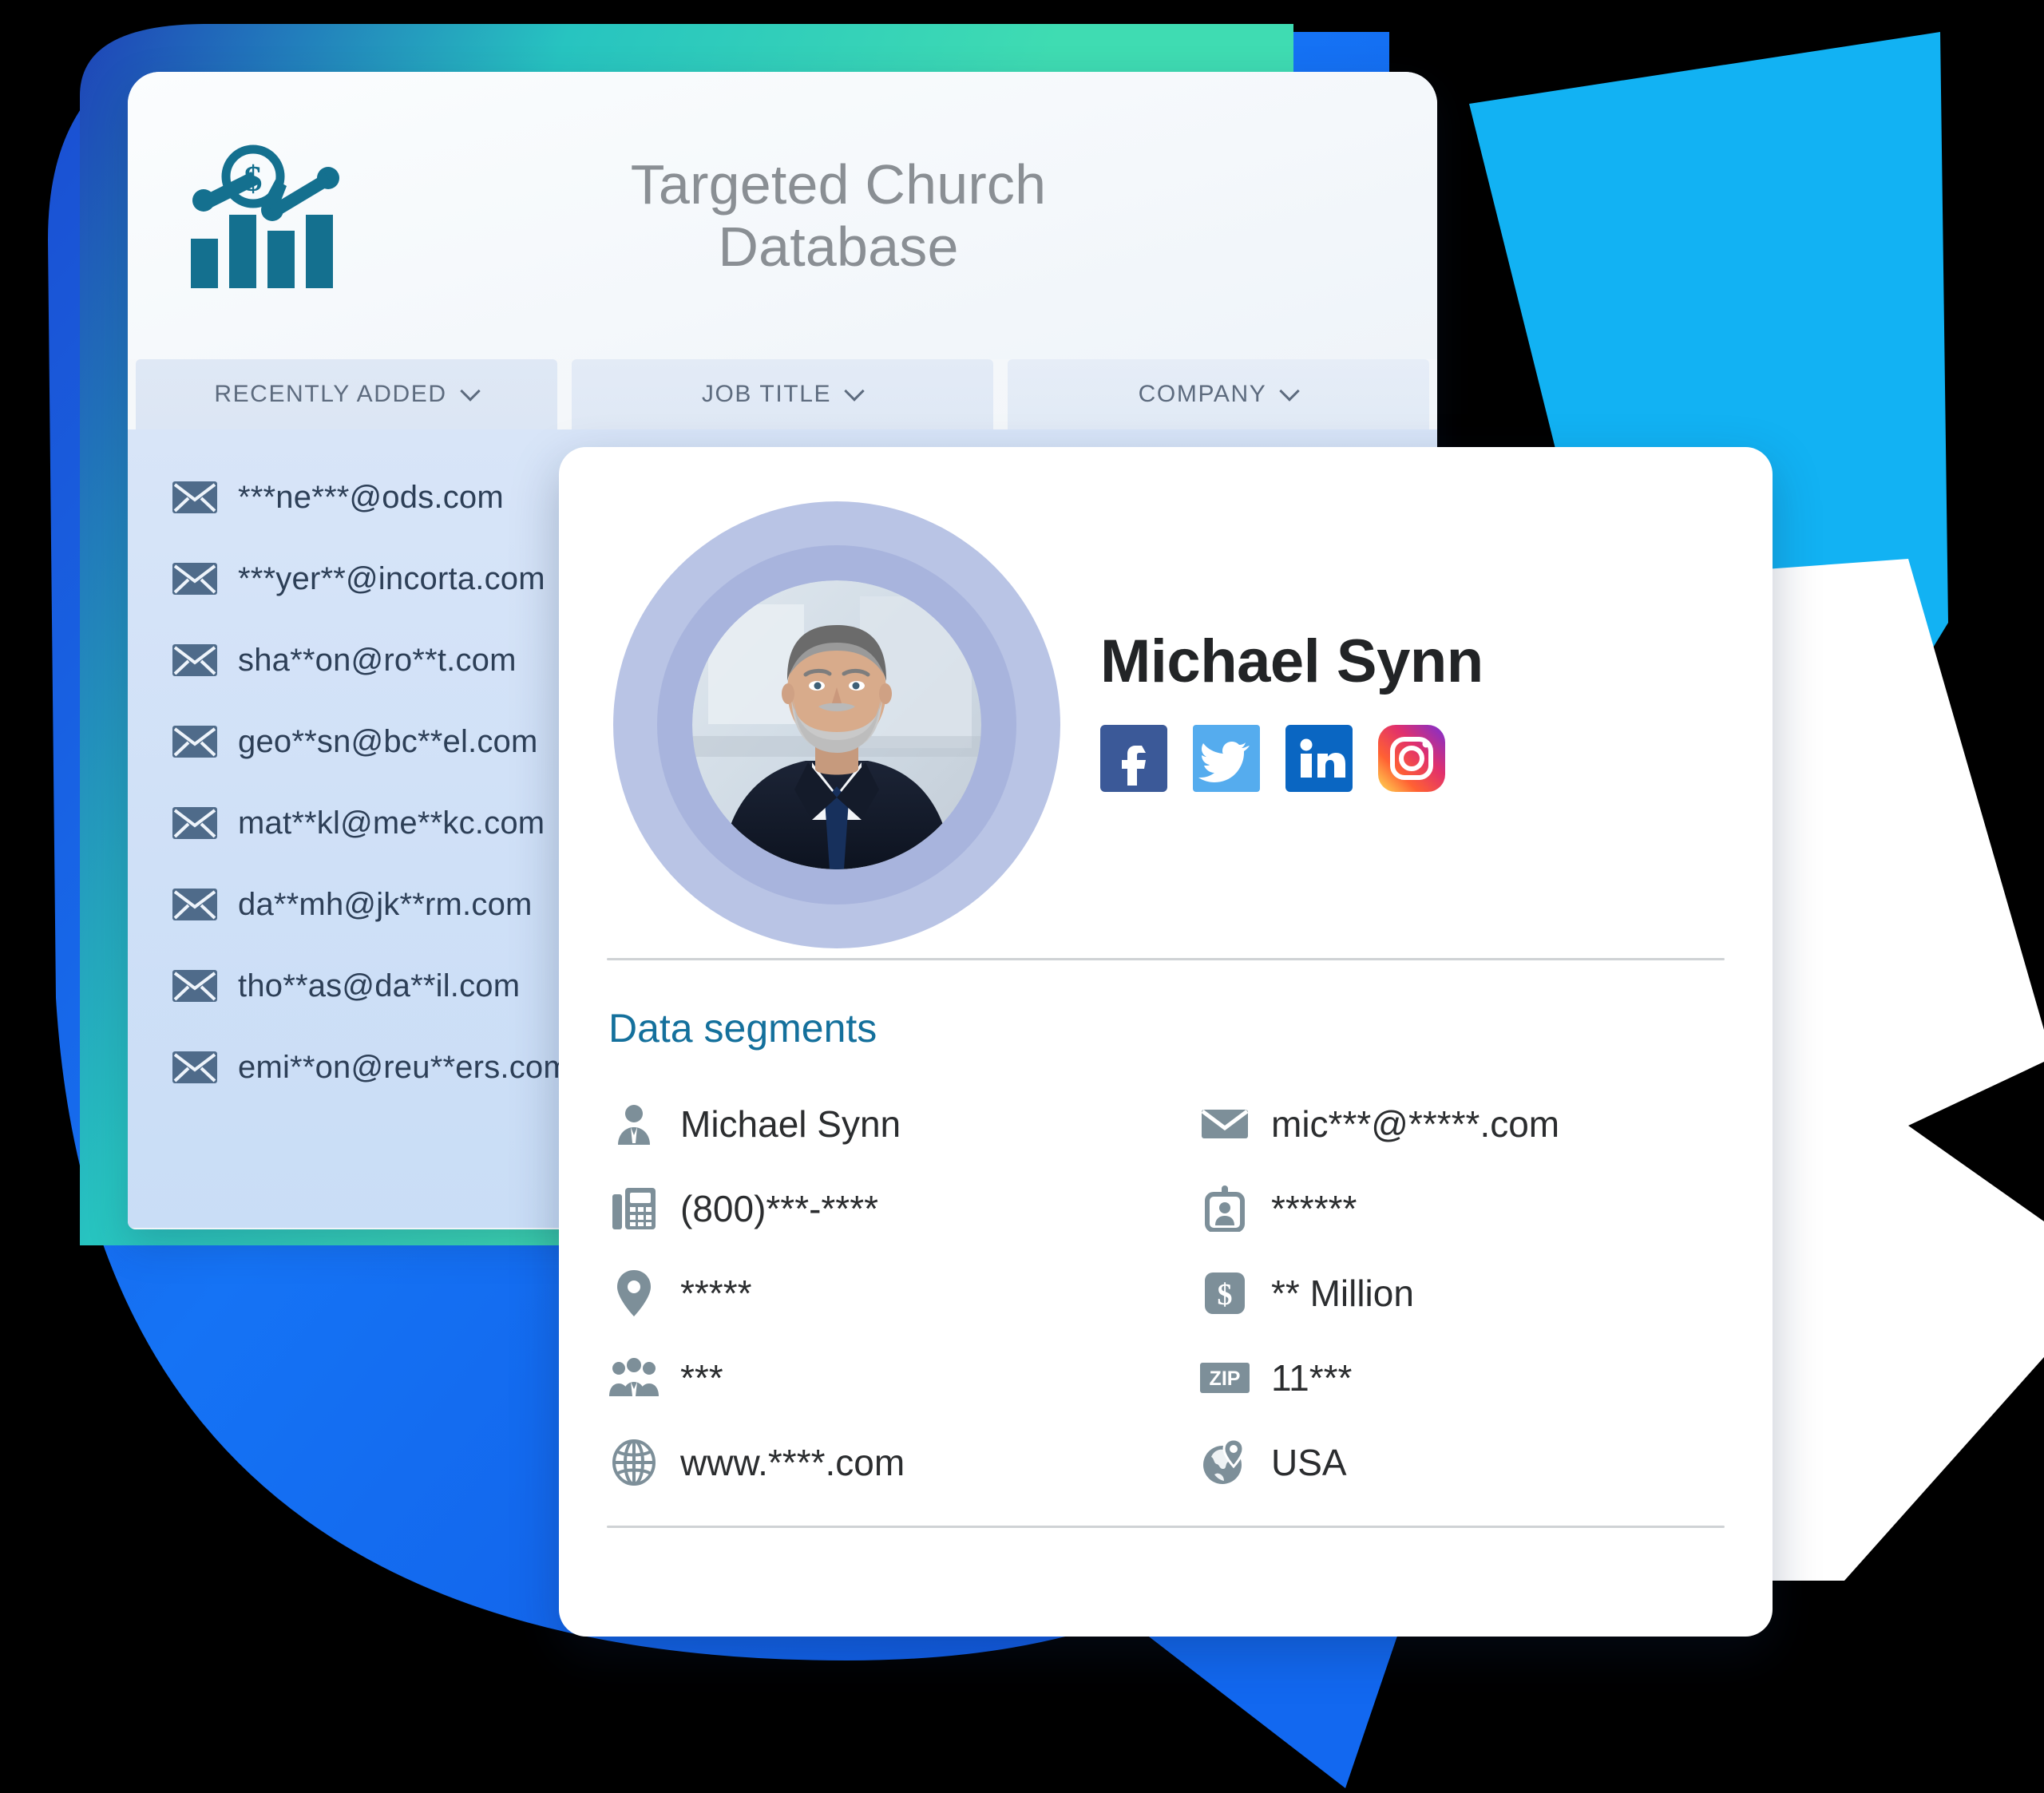 The height and width of the screenshot is (1793, 2044). I want to click on email-address: ***ne***@ods.com, so click(371, 497).